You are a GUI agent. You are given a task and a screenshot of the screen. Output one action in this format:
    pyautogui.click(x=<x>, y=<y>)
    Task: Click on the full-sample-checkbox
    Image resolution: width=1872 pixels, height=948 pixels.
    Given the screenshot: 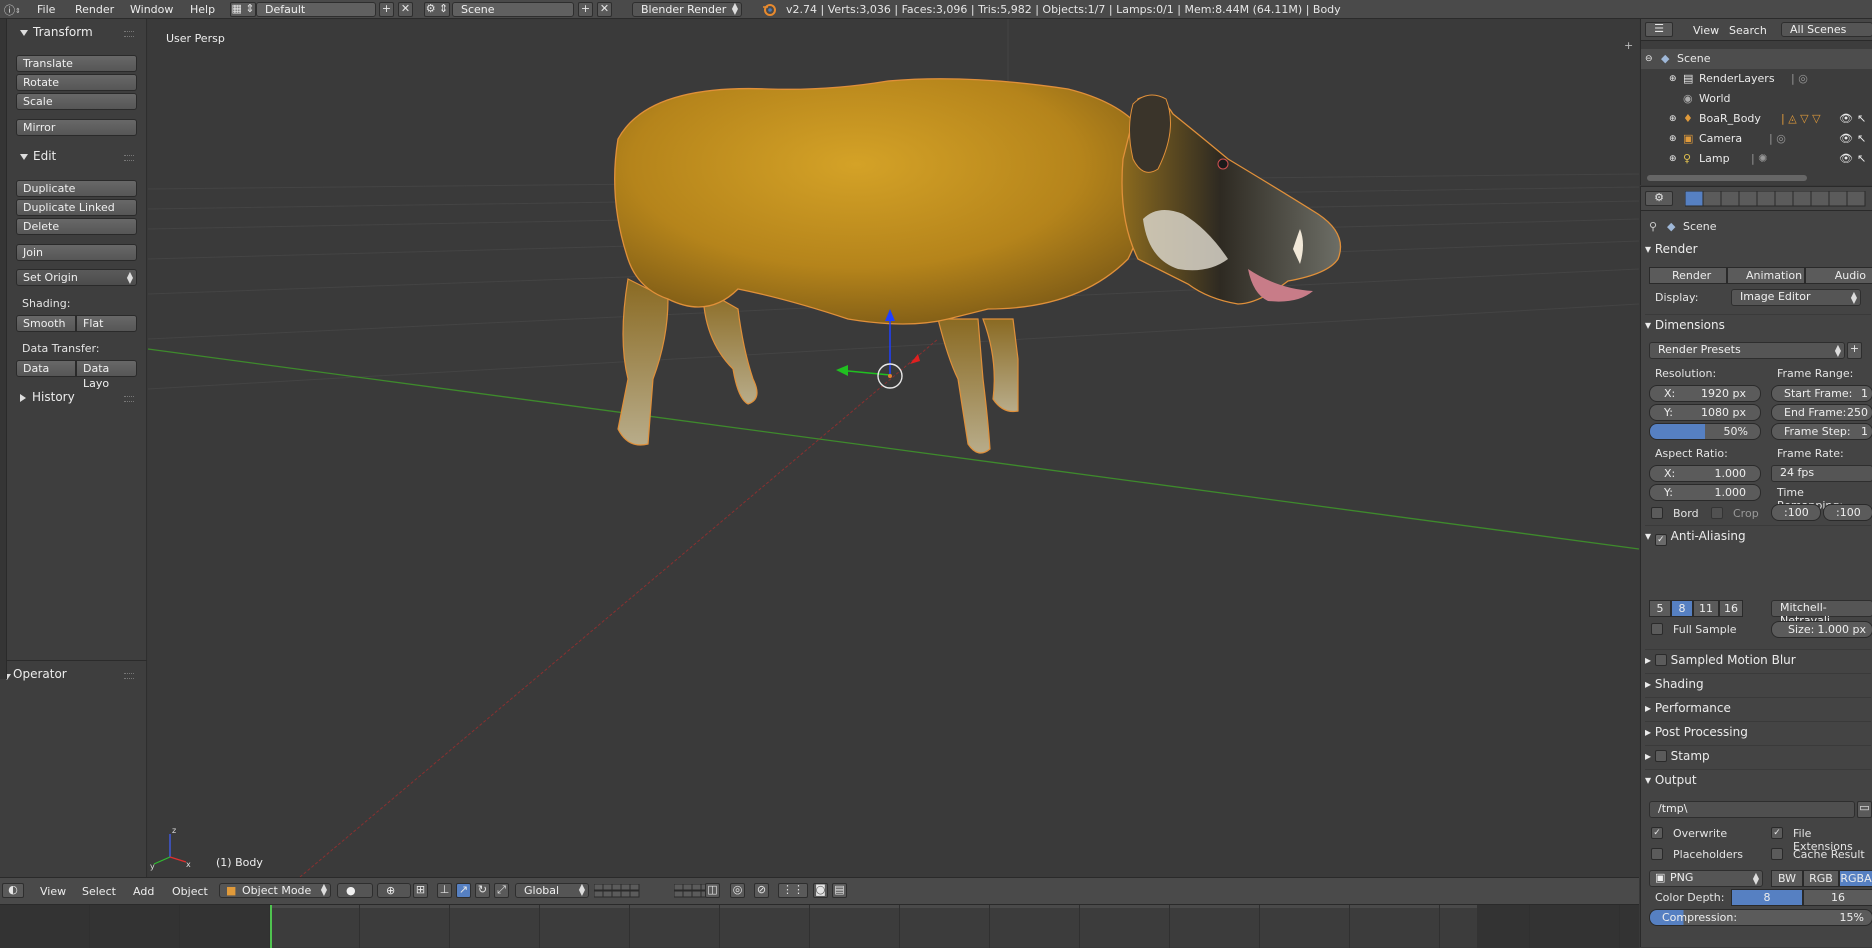 What is the action you would take?
    pyautogui.click(x=1657, y=629)
    